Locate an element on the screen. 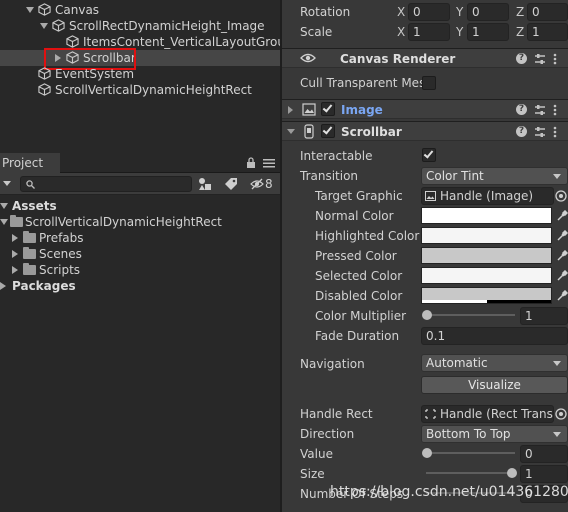  create-dropdown-arrow-icon is located at coordinates (7, 183).